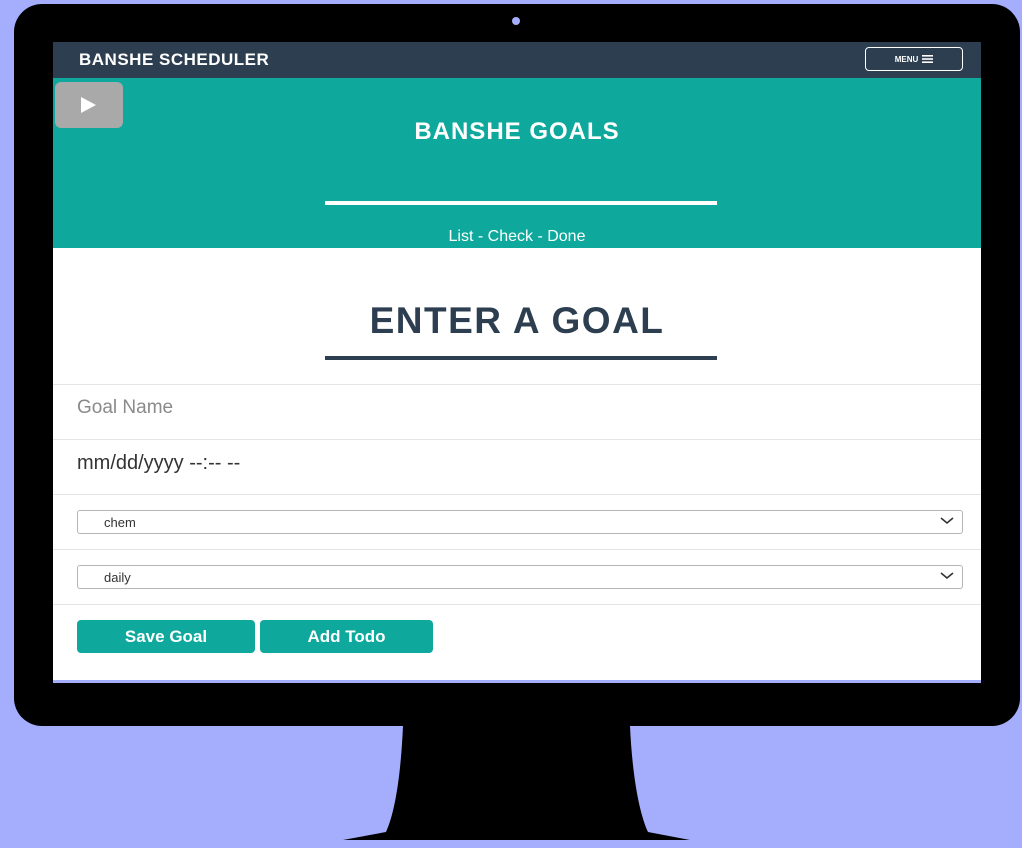  What do you see at coordinates (346, 636) in the screenshot?
I see `add-todo-button: Add Todo` at bounding box center [346, 636].